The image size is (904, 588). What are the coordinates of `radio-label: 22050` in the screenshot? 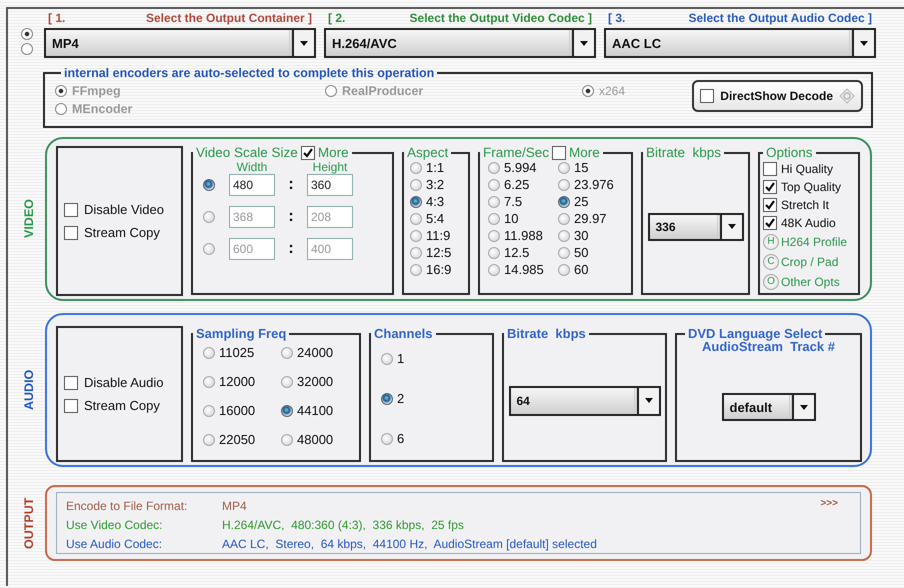 It's located at (237, 439).